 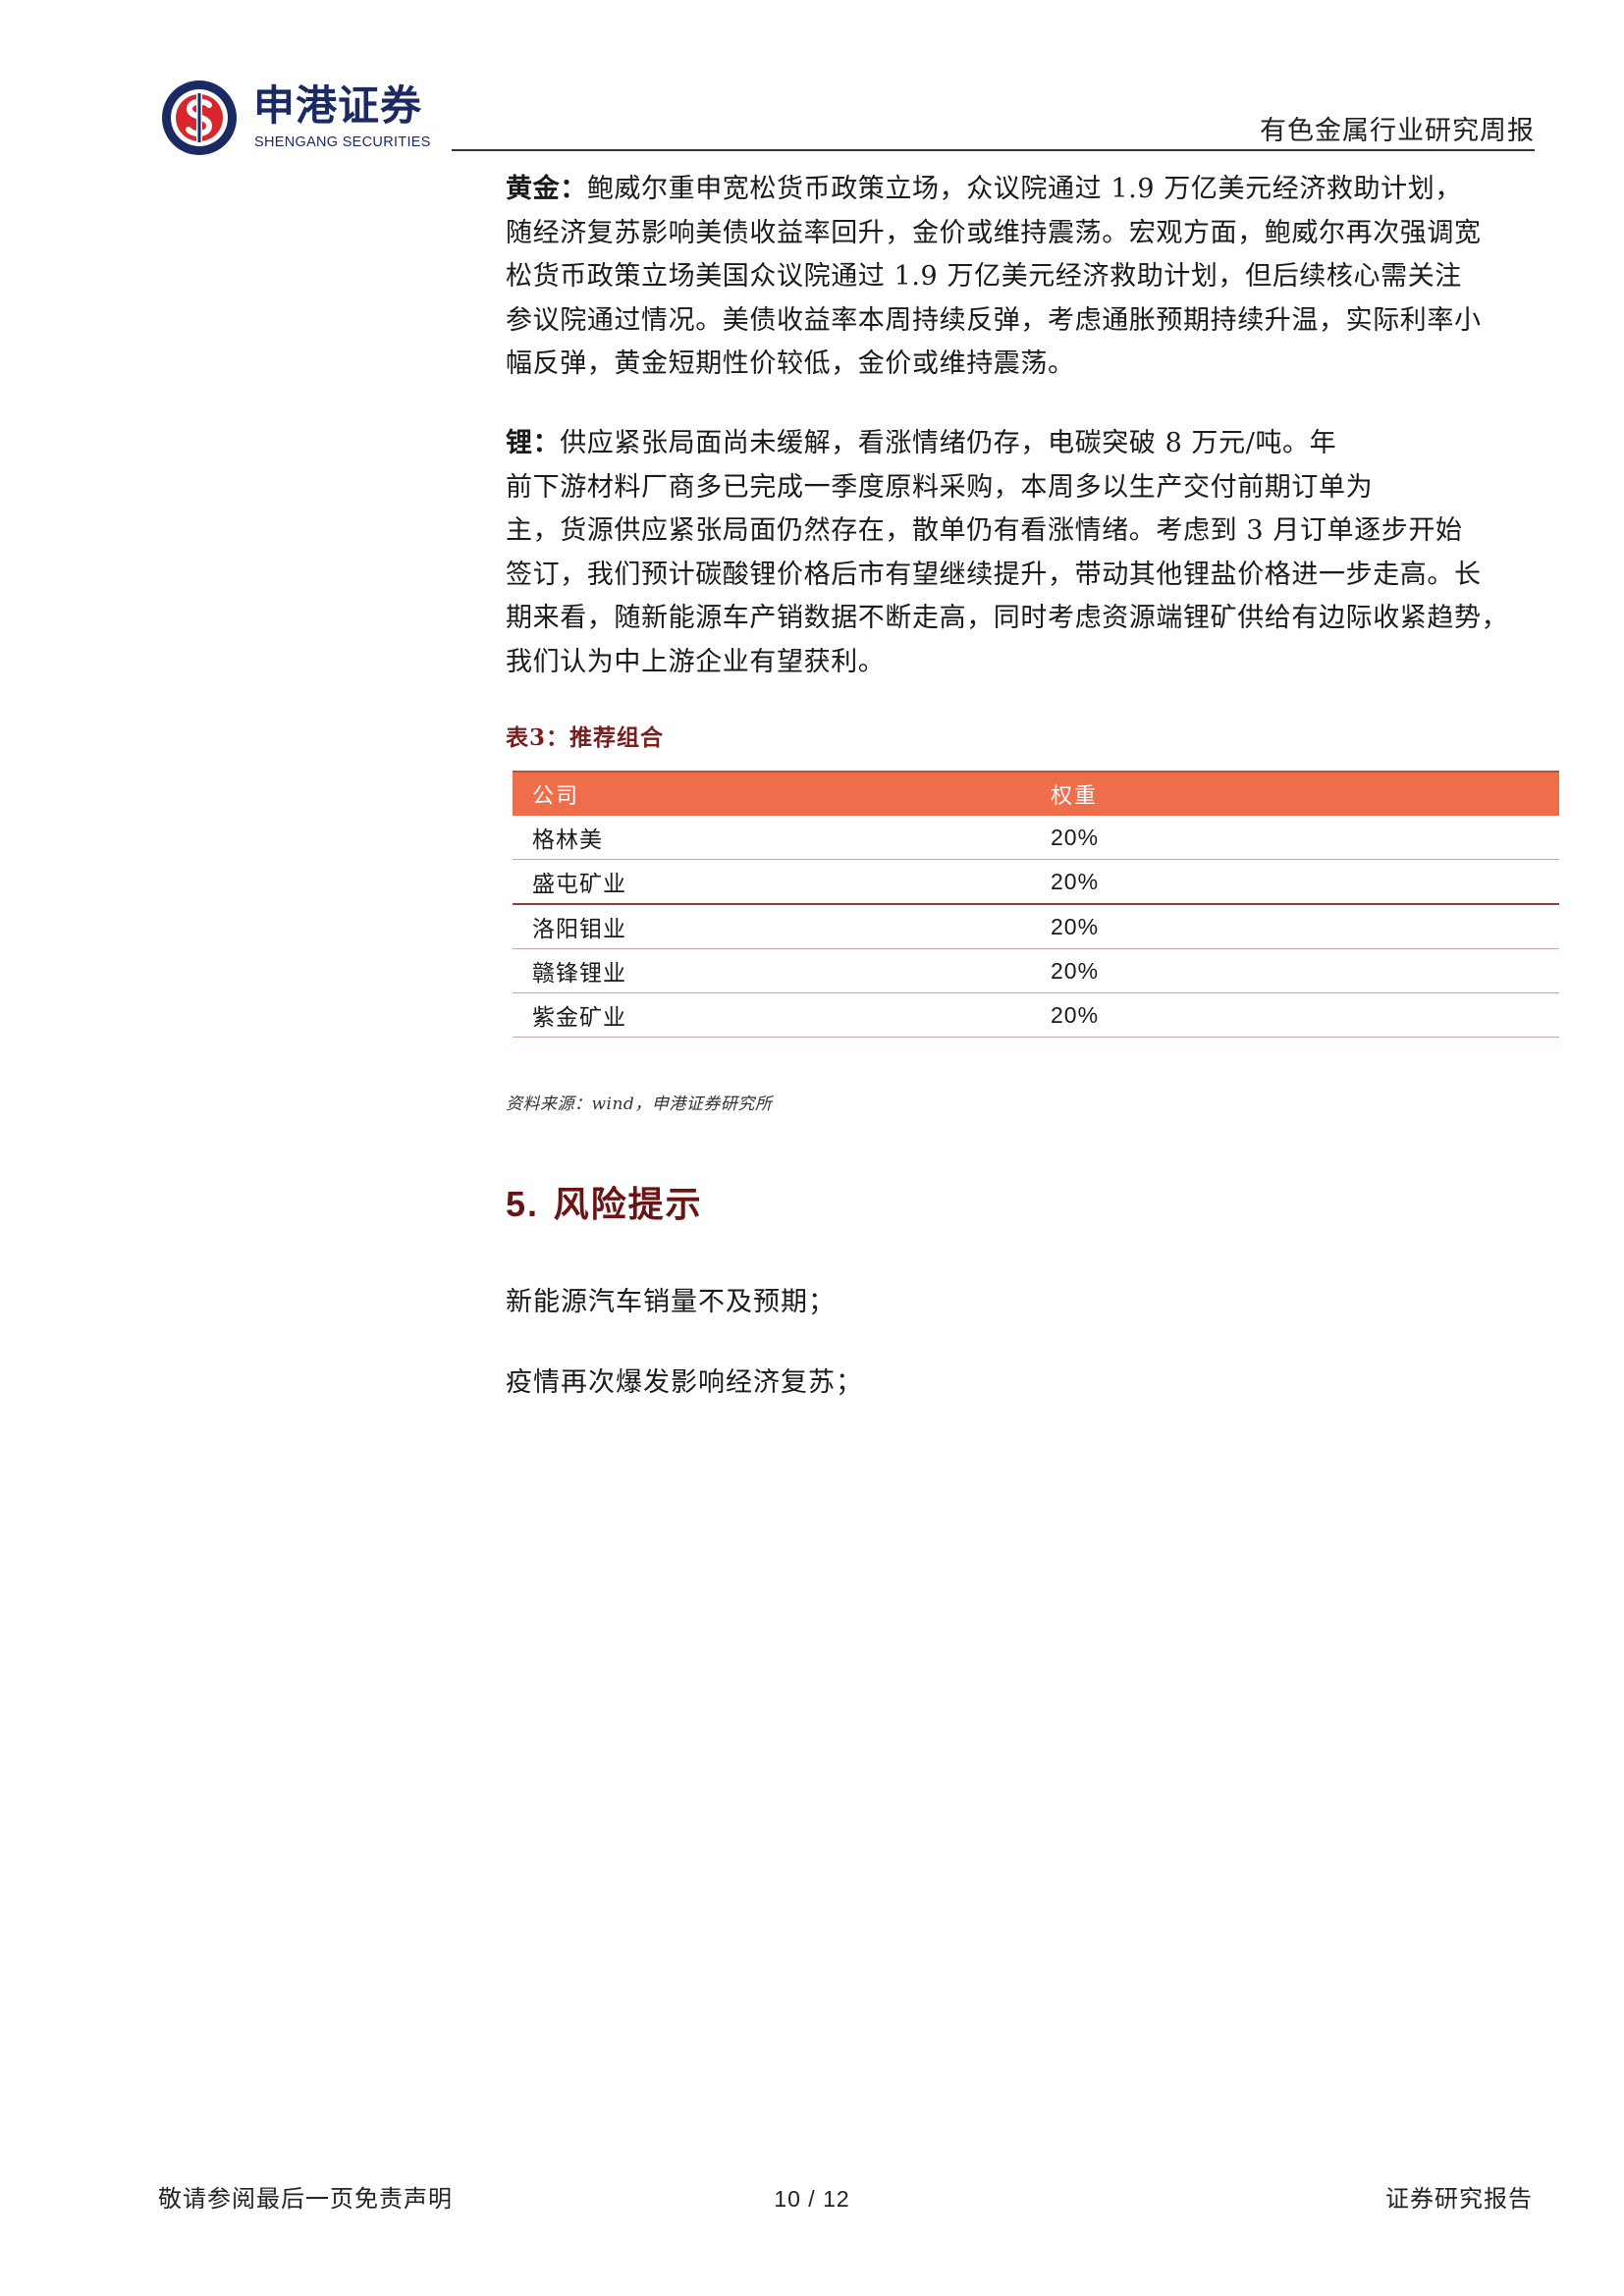 I want to click on header-divider, so click(x=993, y=150).